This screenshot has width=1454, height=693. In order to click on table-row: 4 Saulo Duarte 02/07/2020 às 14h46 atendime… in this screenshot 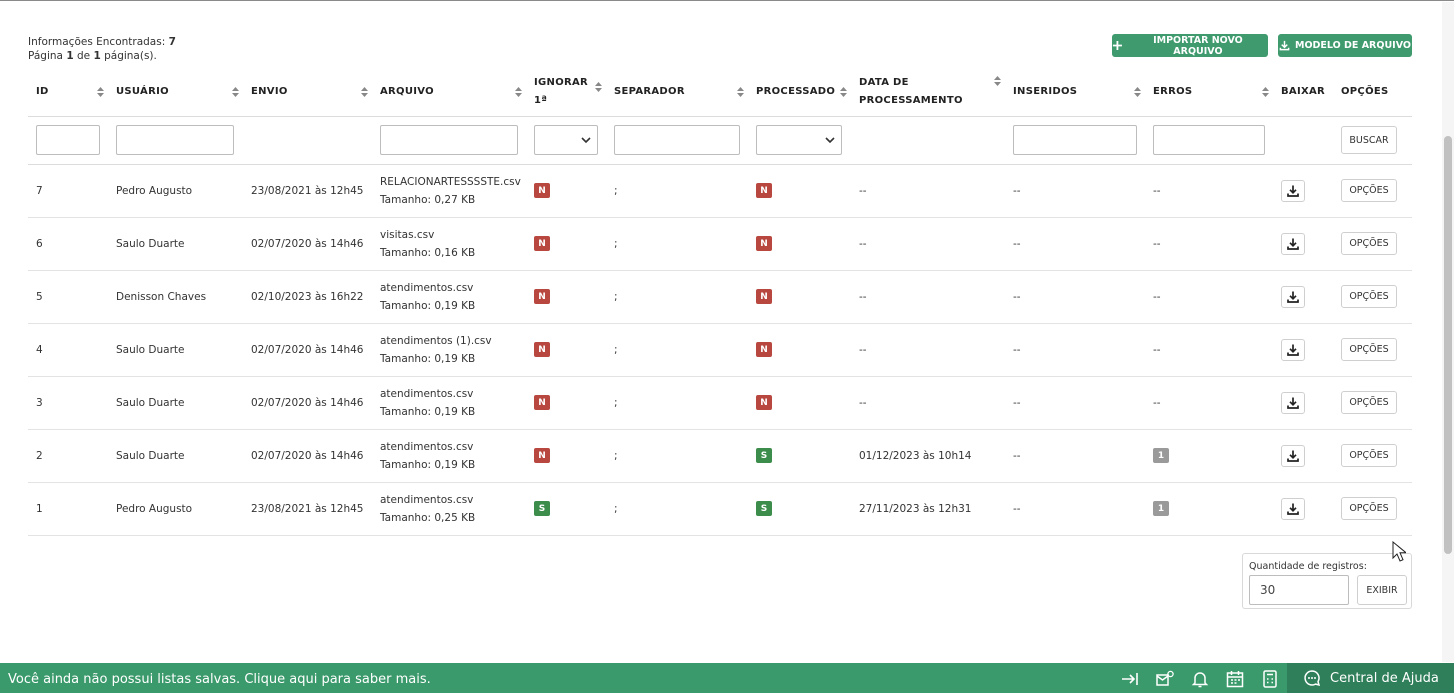, I will do `click(720, 349)`.